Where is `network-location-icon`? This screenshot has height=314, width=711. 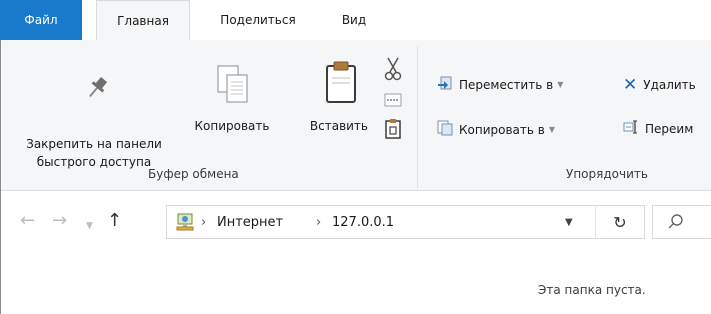 network-location-icon is located at coordinates (185, 224).